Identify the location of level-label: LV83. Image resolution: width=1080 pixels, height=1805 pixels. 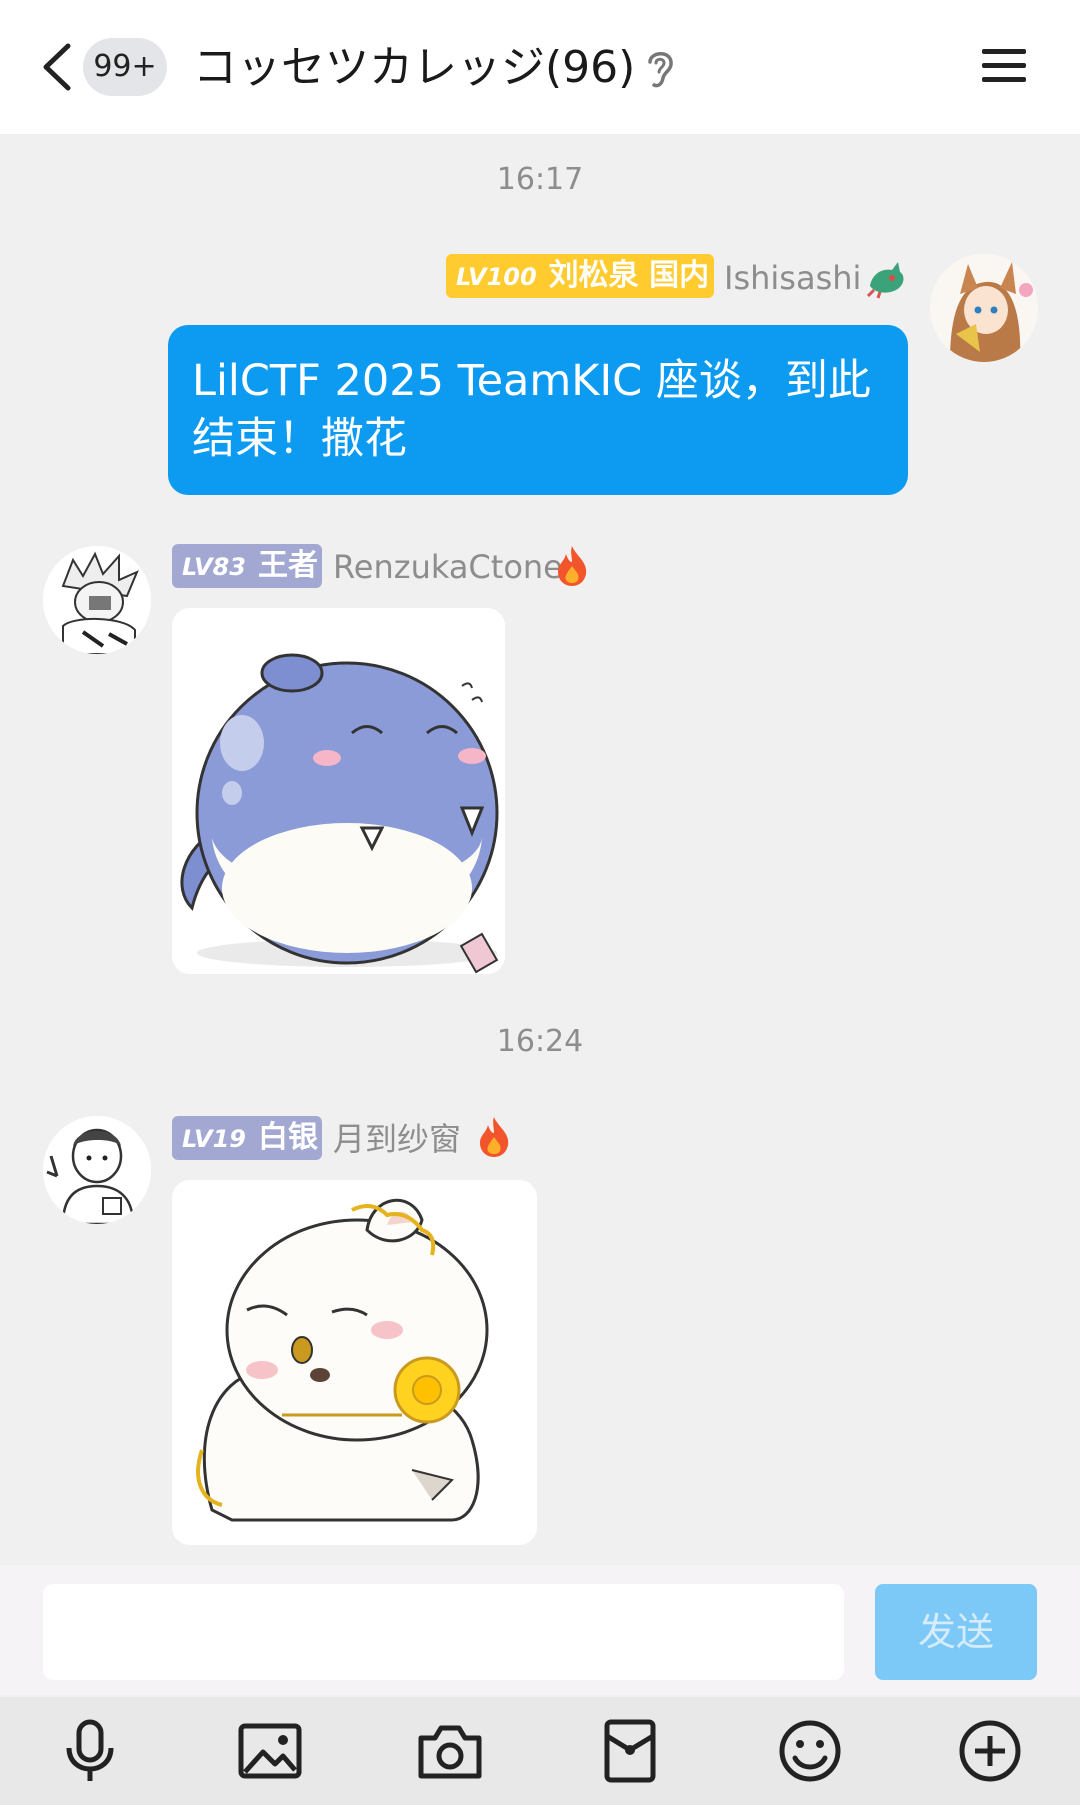
(214, 567).